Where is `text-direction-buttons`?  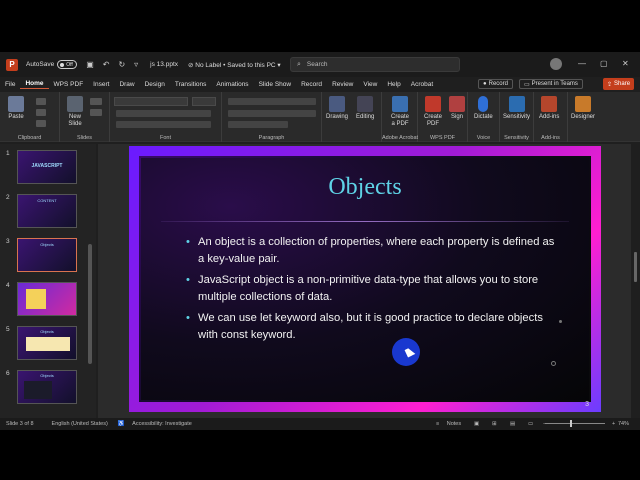 text-direction-buttons is located at coordinates (258, 124).